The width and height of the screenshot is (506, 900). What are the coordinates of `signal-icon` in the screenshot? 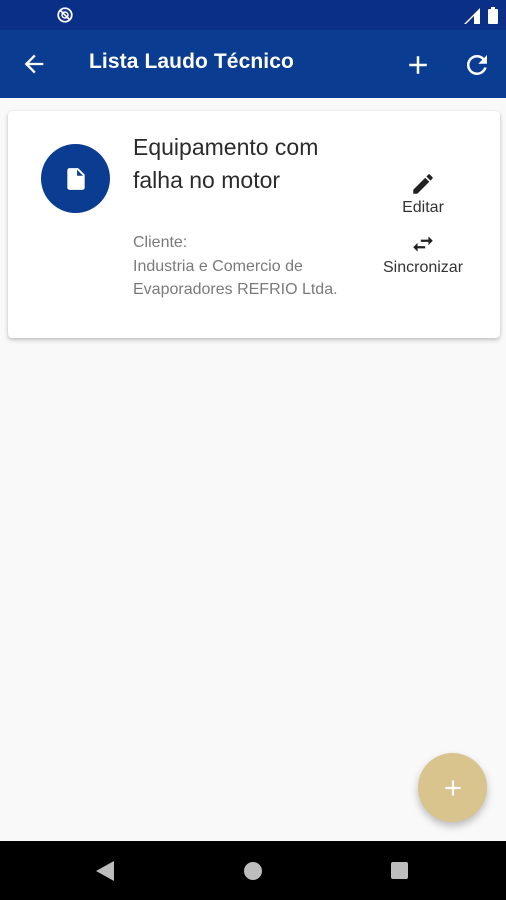 It's located at (472, 15).